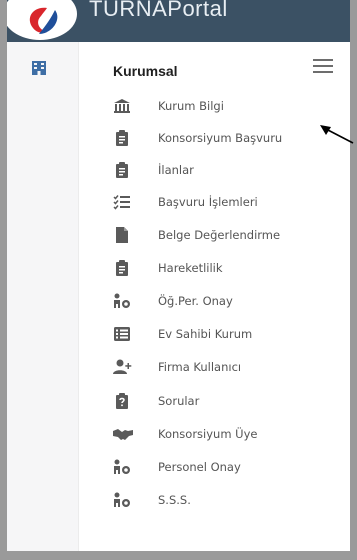  I want to click on menu-item-basvuru-islemleri: Başvuru İşlemleri, so click(215, 203).